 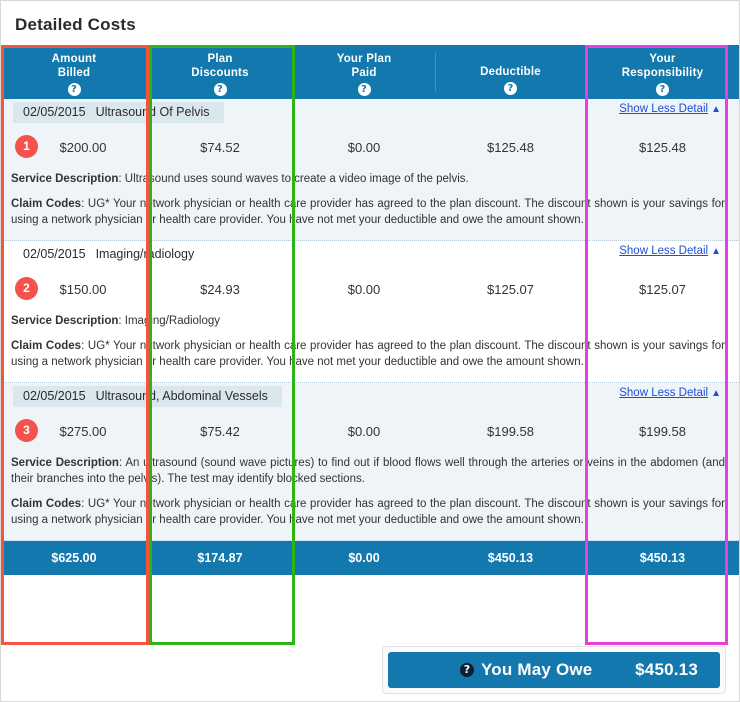 I want to click on help-icon-amount-billed: ?, so click(x=74, y=89).